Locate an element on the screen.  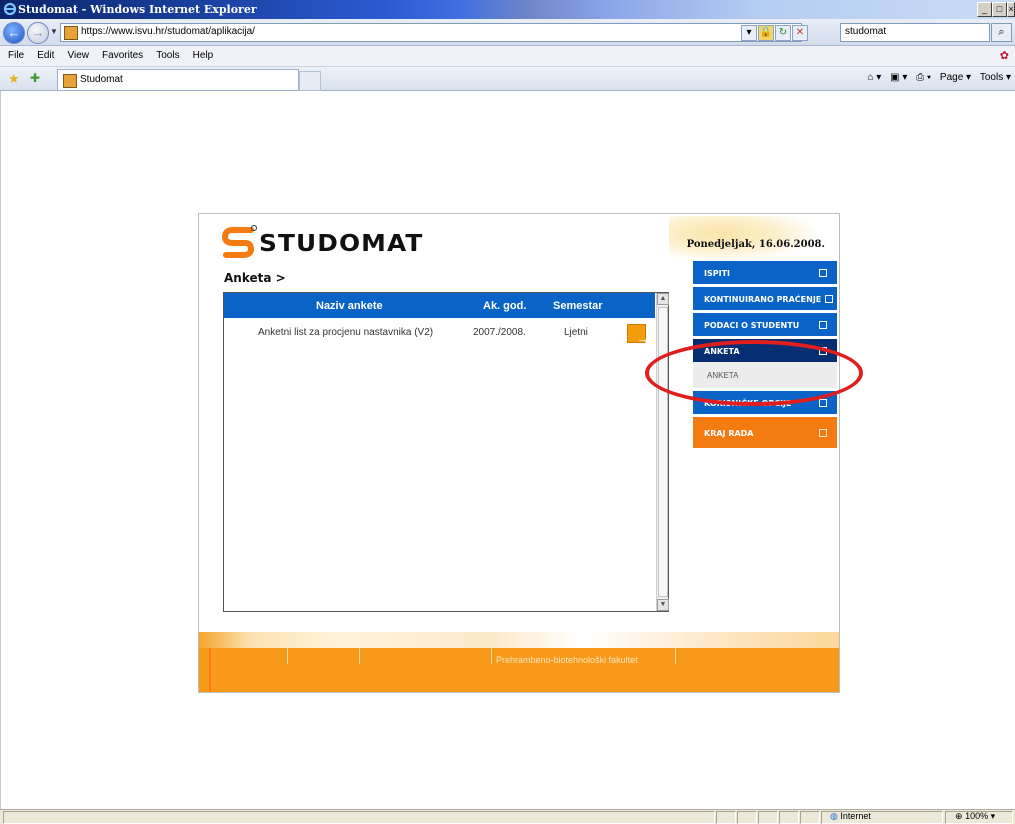
refresh-icon: ↻ is located at coordinates (783, 33).